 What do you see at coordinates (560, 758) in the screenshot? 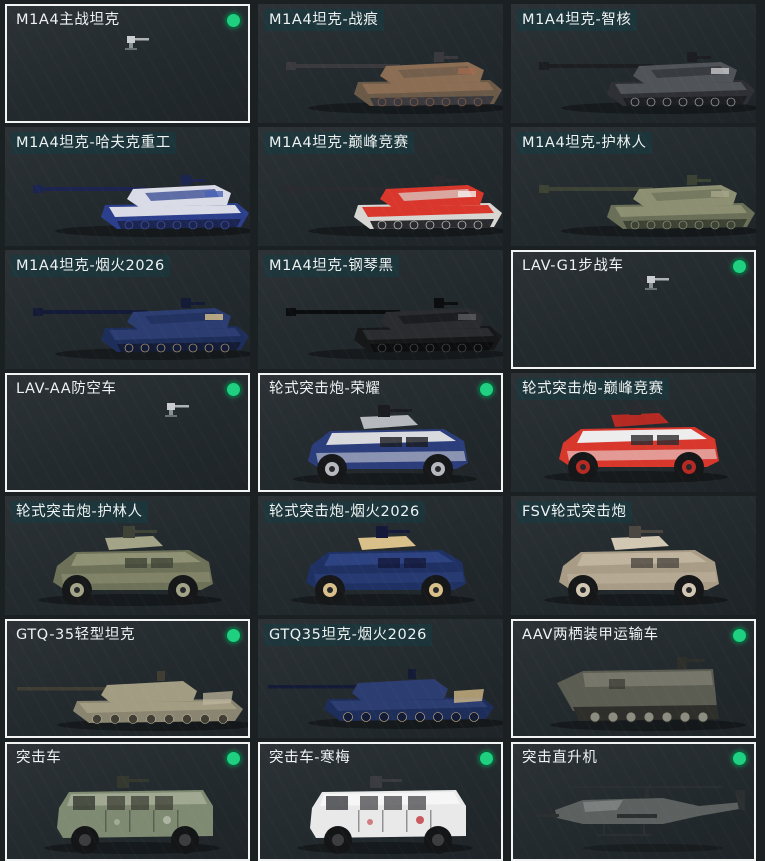
I see `vehicle-name-label: 突击直升机` at bounding box center [560, 758].